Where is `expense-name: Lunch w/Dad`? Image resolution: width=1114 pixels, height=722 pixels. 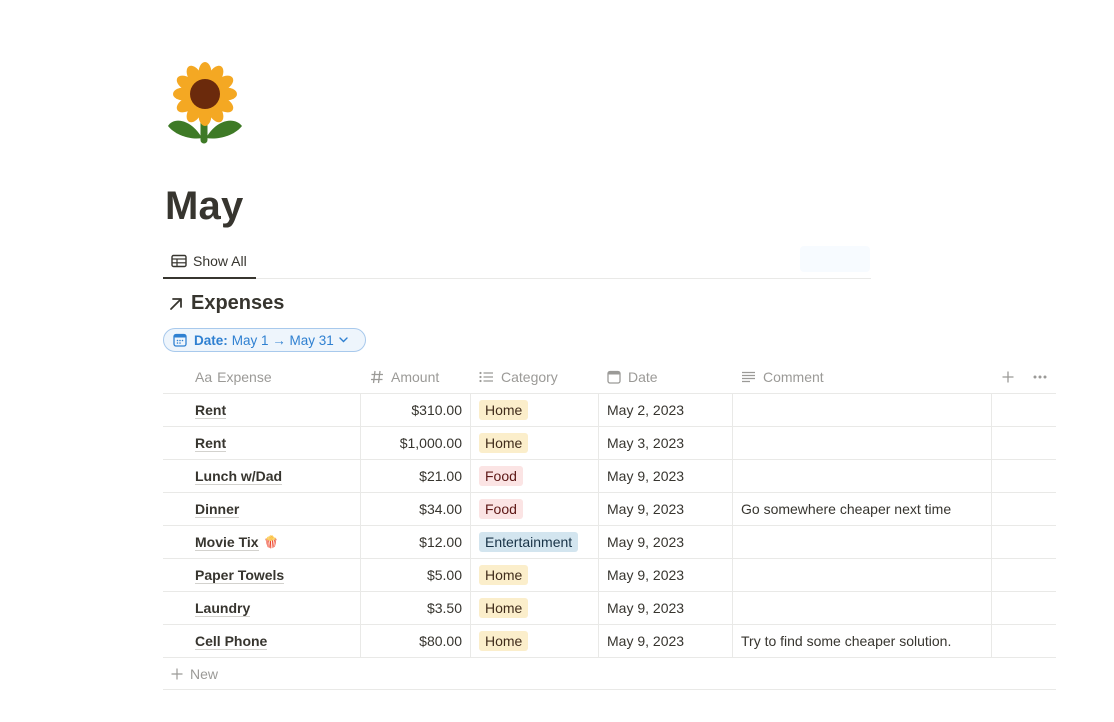 expense-name: Lunch w/Dad is located at coordinates (239, 476).